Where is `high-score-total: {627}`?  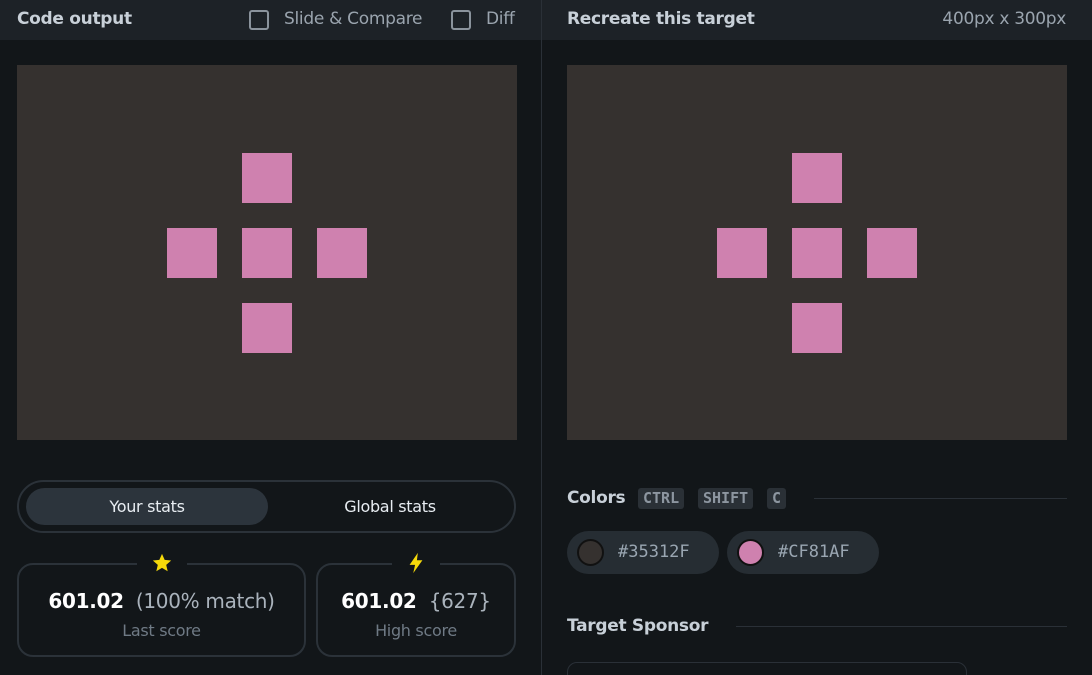
high-score-total: {627} is located at coordinates (459, 601).